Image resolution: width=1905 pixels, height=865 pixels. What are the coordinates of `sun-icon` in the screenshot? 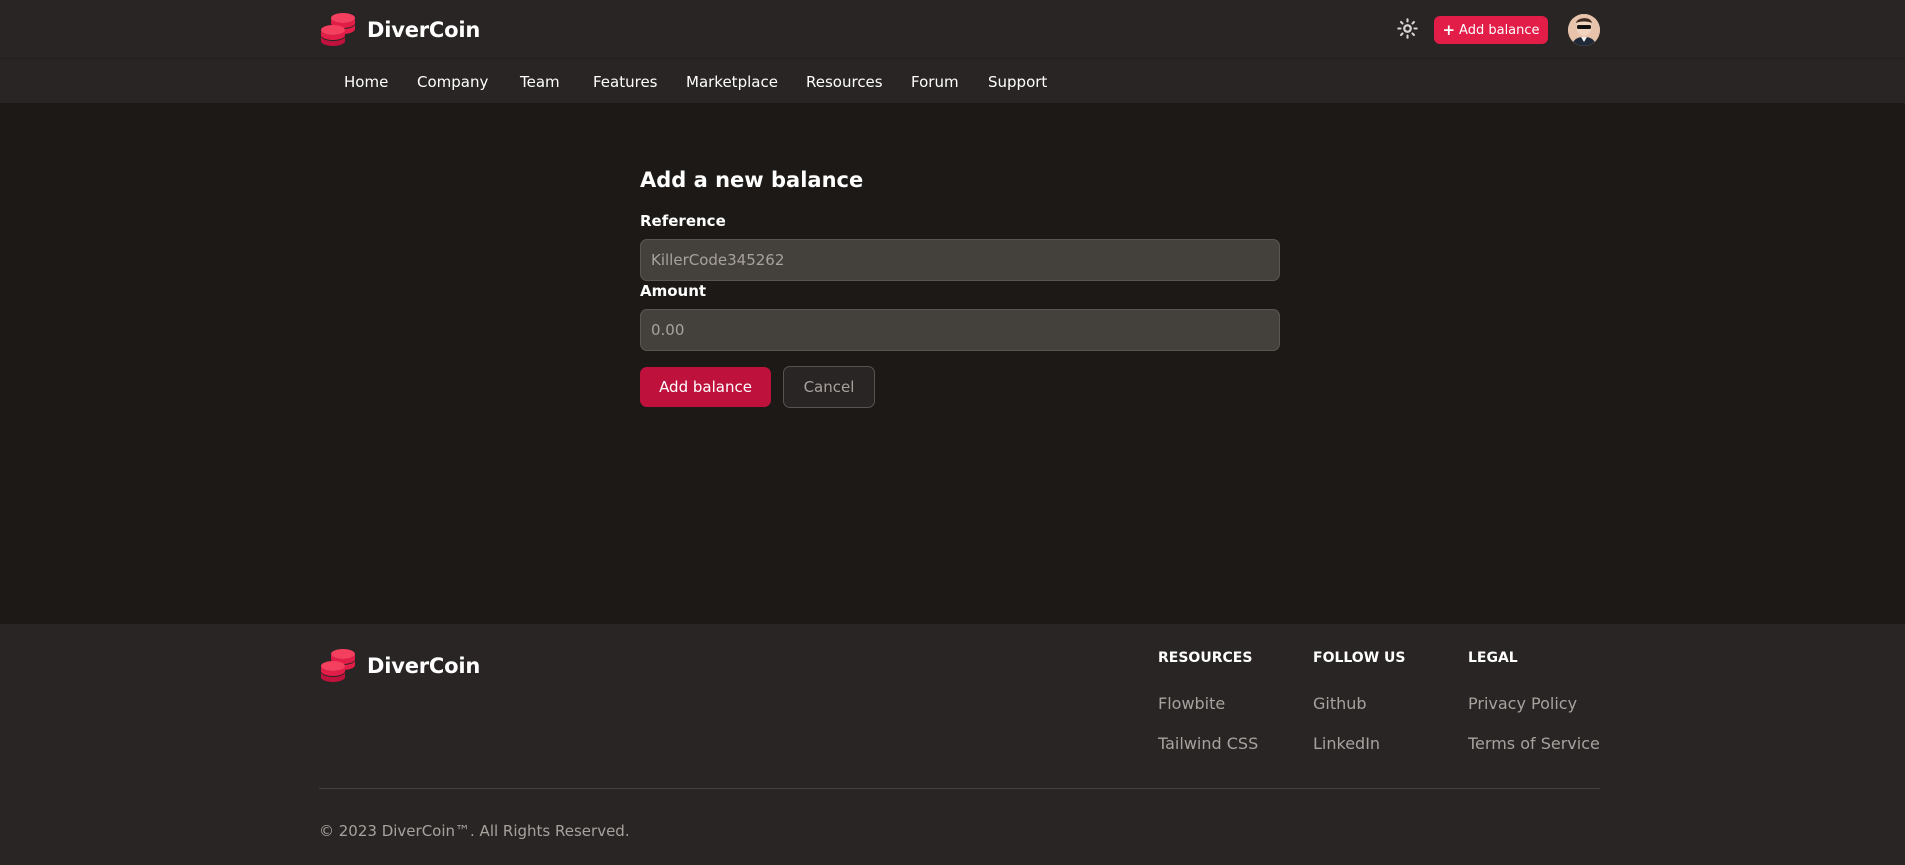 It's located at (1407, 28).